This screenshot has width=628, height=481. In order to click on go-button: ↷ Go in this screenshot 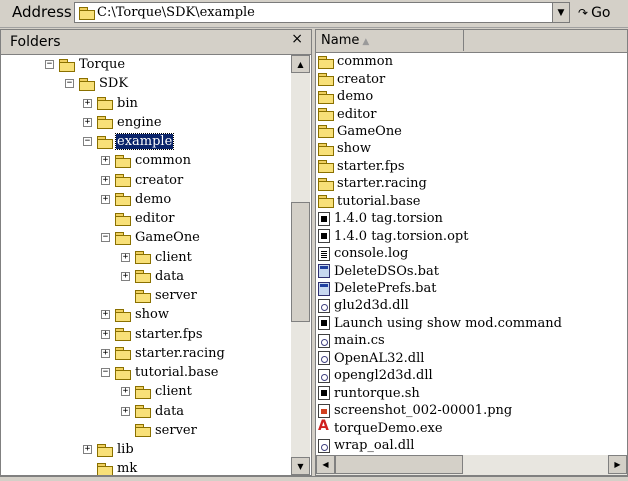, I will do `click(601, 13)`.